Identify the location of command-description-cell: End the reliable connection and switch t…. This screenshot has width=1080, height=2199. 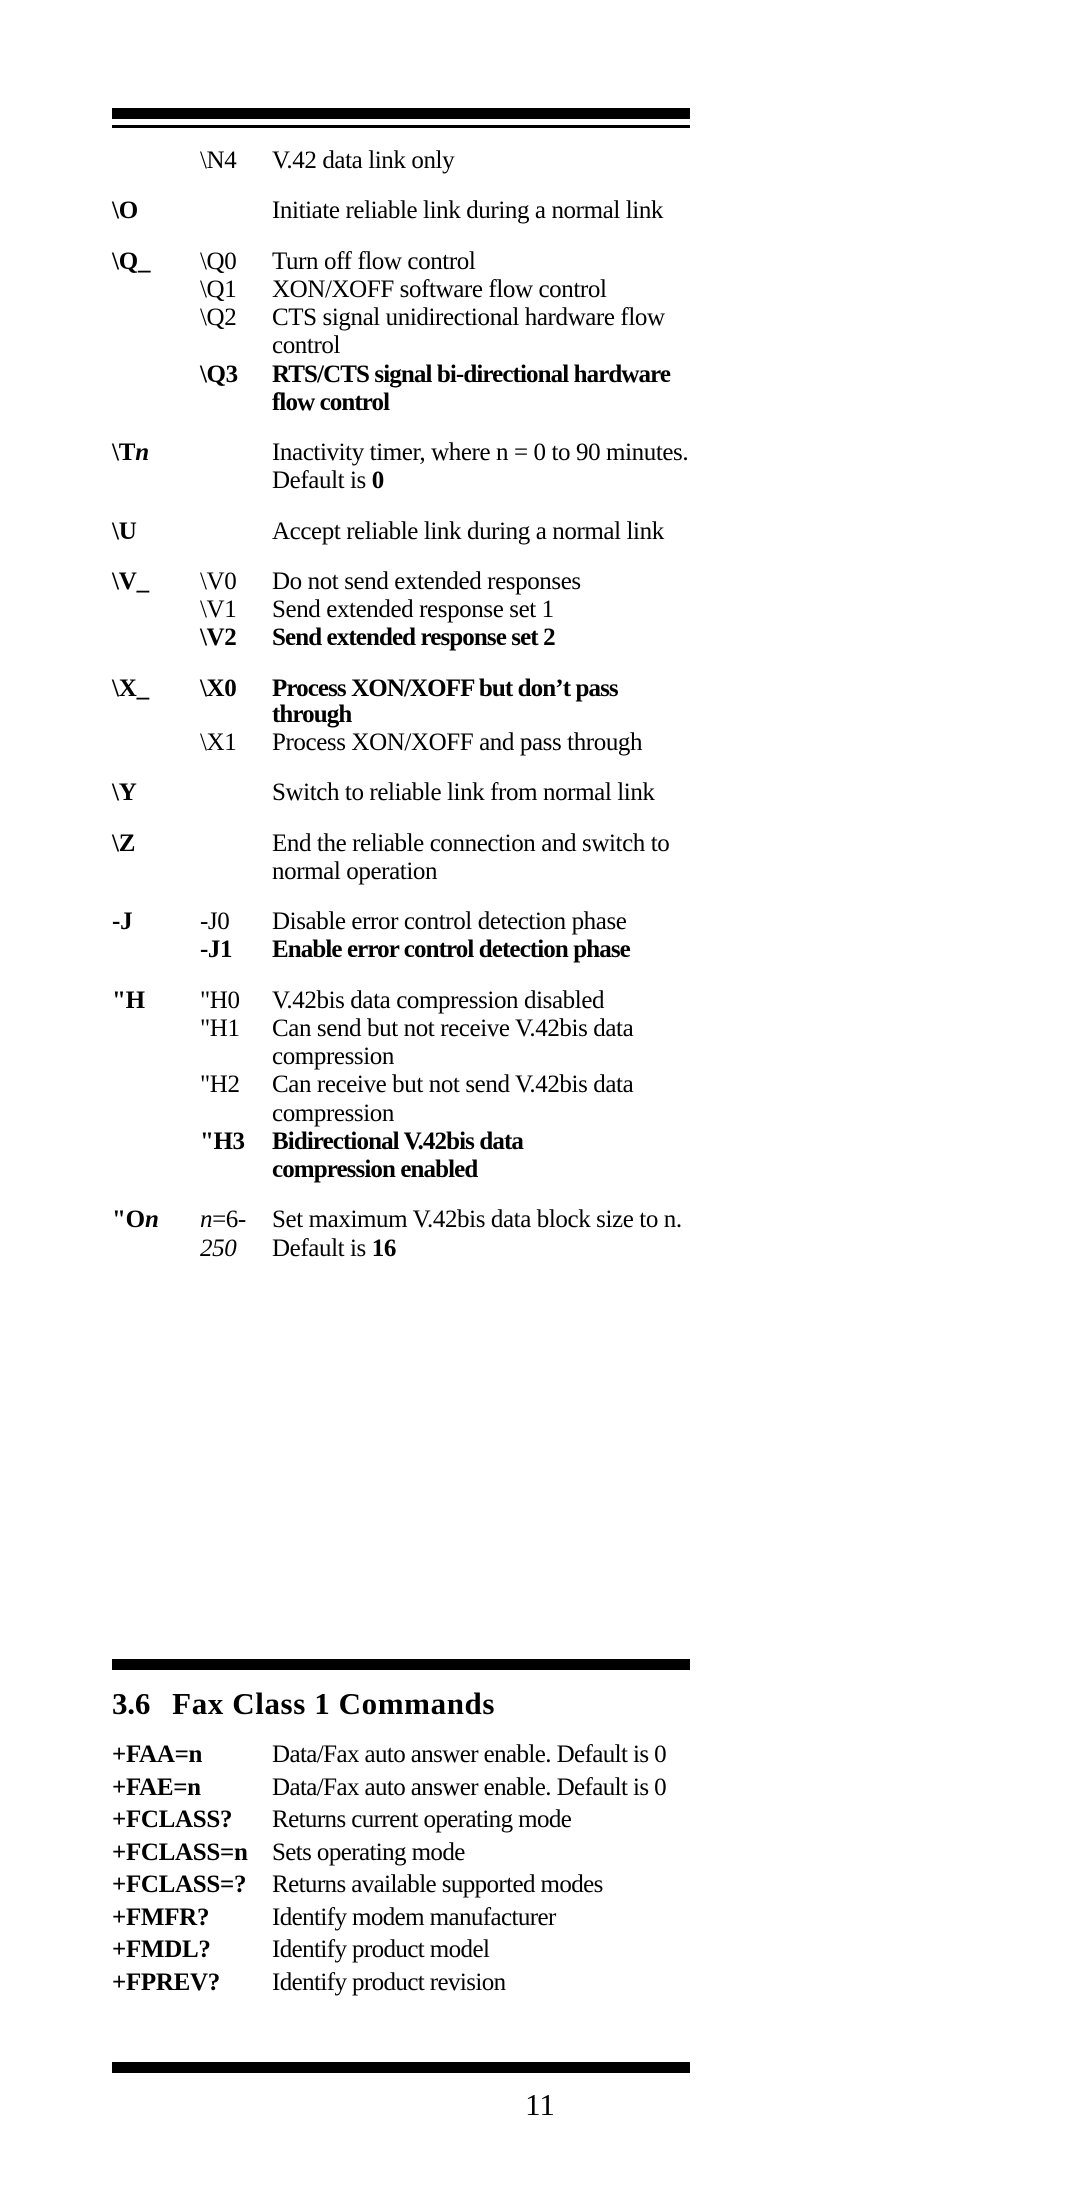
(471, 843).